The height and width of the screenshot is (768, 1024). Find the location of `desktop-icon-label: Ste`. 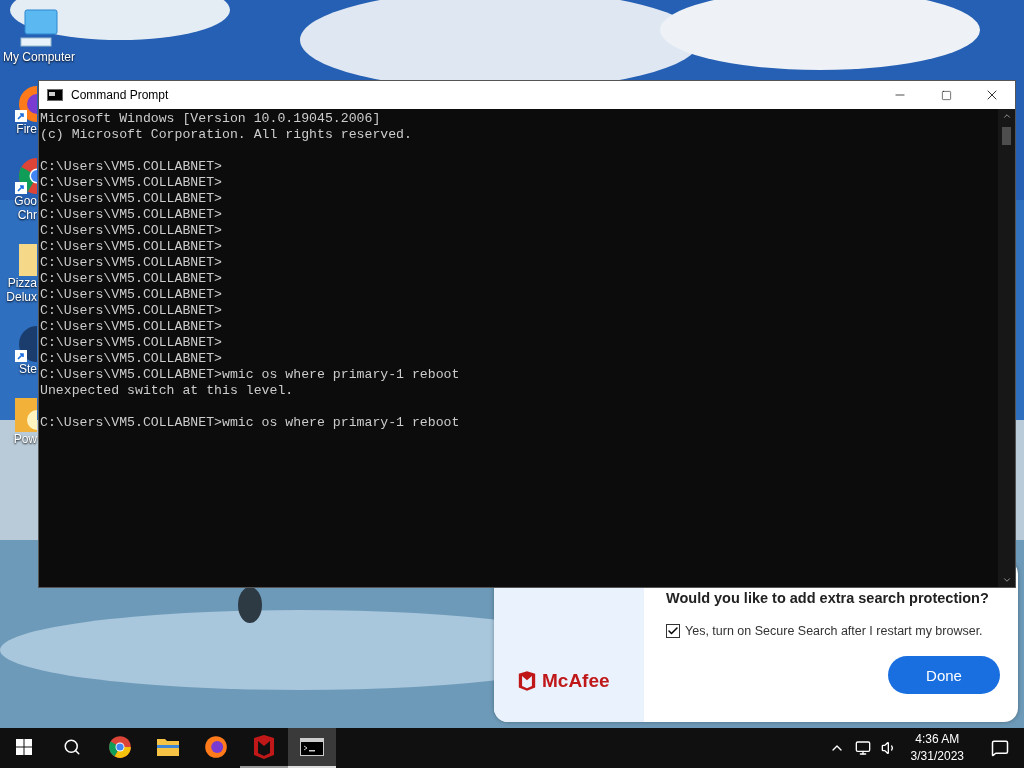

desktop-icon-label: Ste is located at coordinates (28, 369).